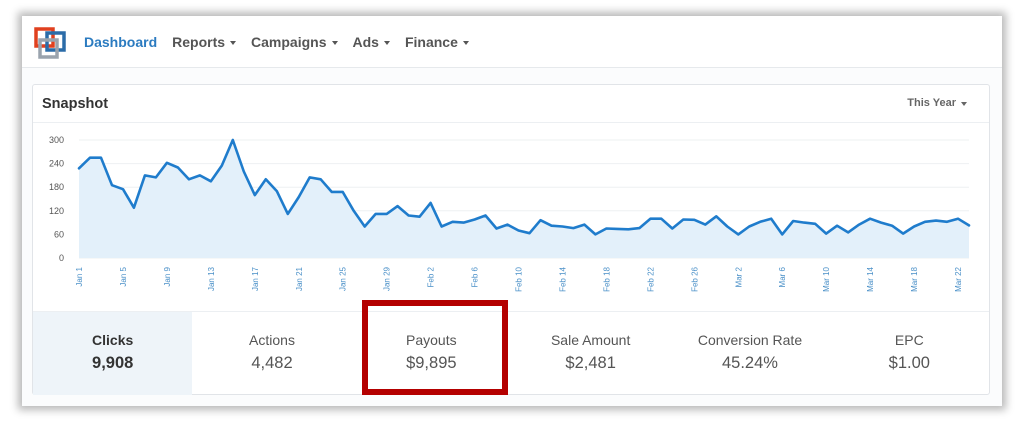 The height and width of the screenshot is (425, 1024). I want to click on x-tick-label: Feb 6, so click(475, 276).